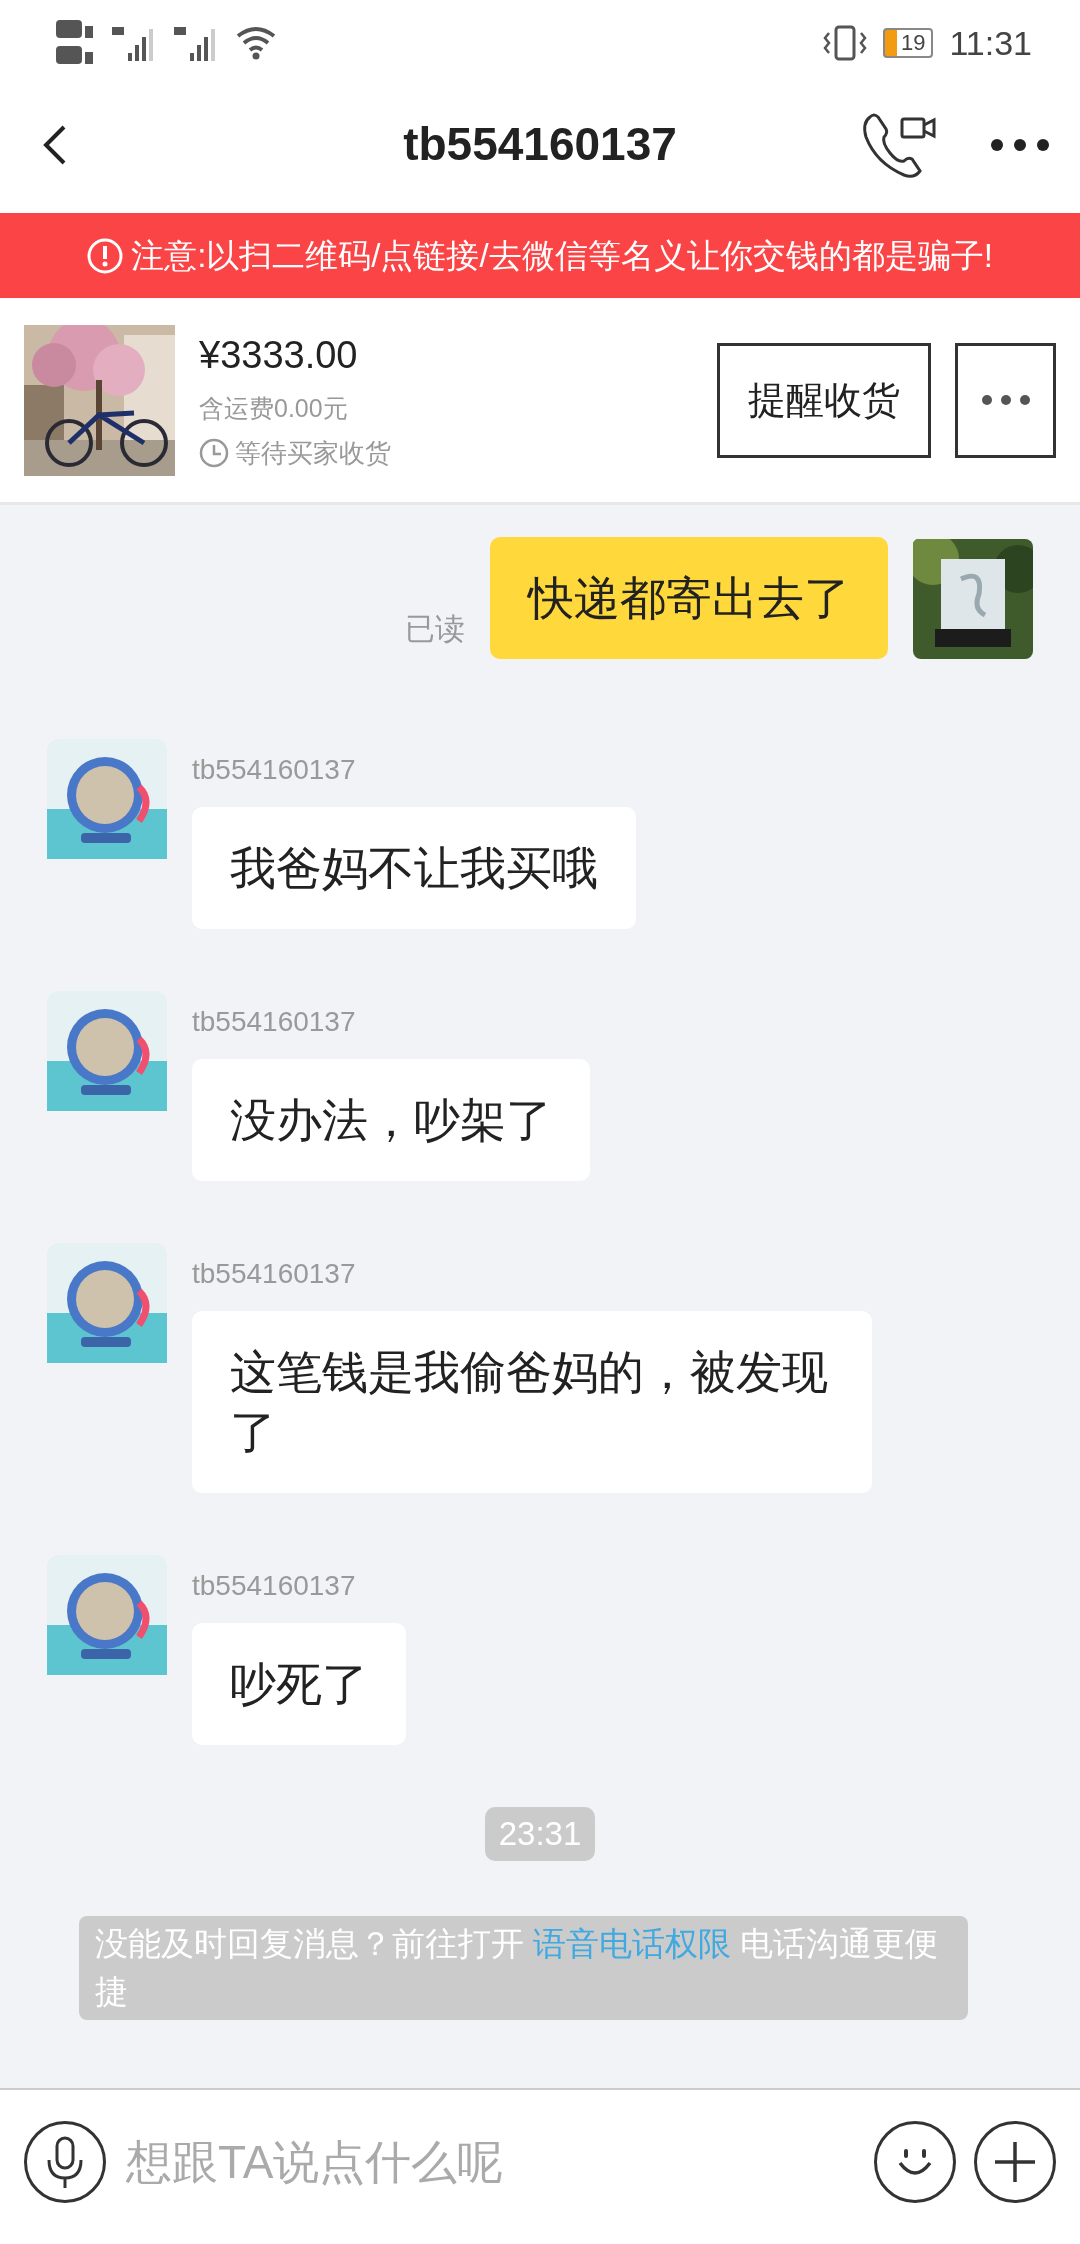 The image size is (1080, 2244). I want to click on warning-text: 注意:以扫二维码/点链接/去微信等名义让你交钱的都是骗子!, so click(562, 255).